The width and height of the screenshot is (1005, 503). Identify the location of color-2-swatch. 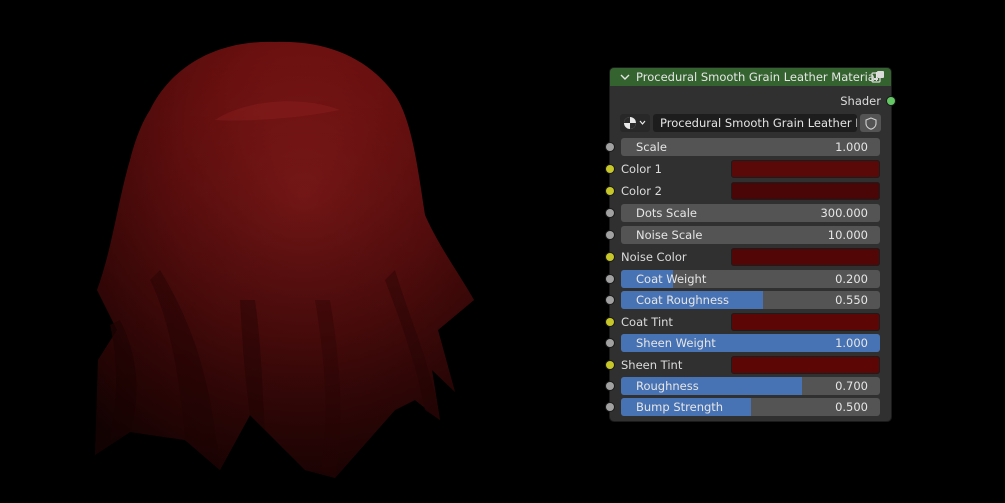
(805, 191).